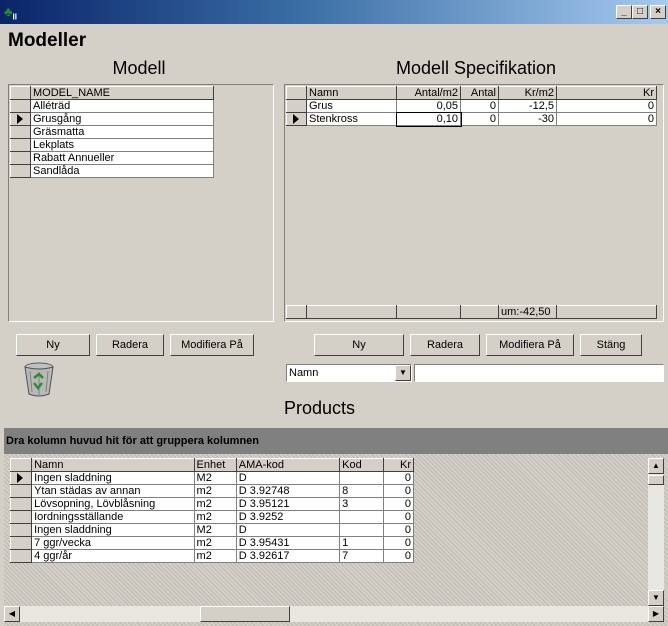  Describe the element at coordinates (122, 158) in the screenshot. I see `model-name-cell: Rabatt Annueller` at that location.